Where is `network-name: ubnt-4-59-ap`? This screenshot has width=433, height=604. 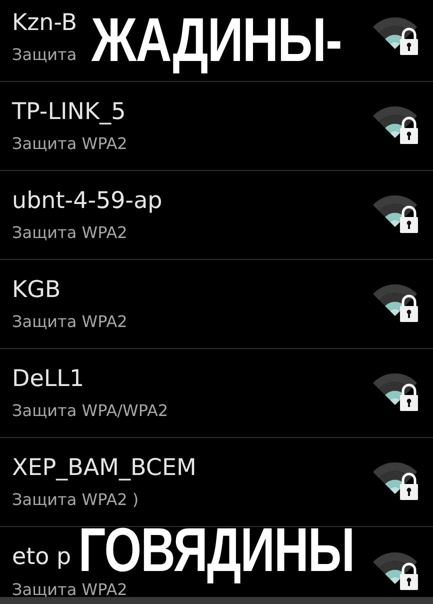
network-name: ubnt-4-59-ap is located at coordinates (87, 202).